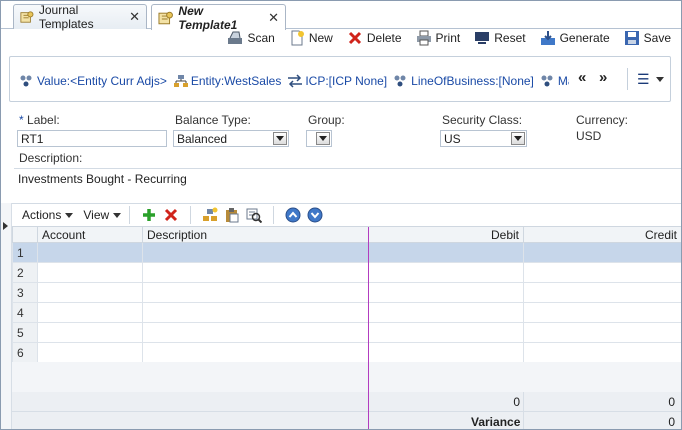  I want to click on generate-button: Generate, so click(575, 38).